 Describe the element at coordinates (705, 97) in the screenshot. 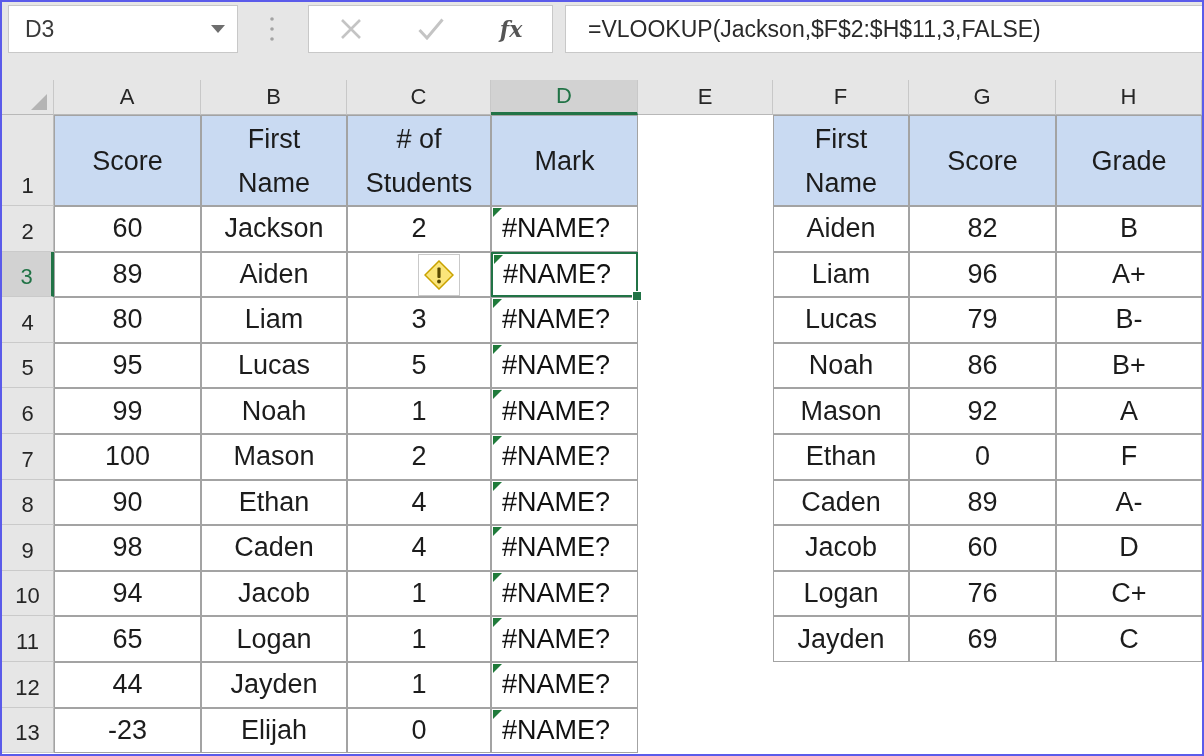

I see `column-header: E` at that location.